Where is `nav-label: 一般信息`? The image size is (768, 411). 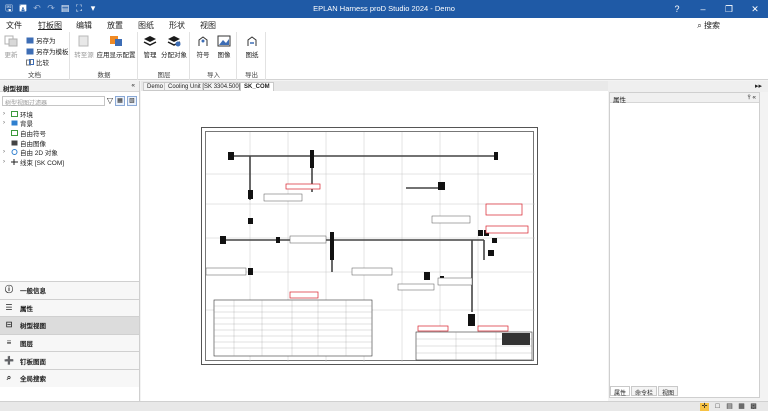
nav-label: 一般信息 is located at coordinates (33, 292).